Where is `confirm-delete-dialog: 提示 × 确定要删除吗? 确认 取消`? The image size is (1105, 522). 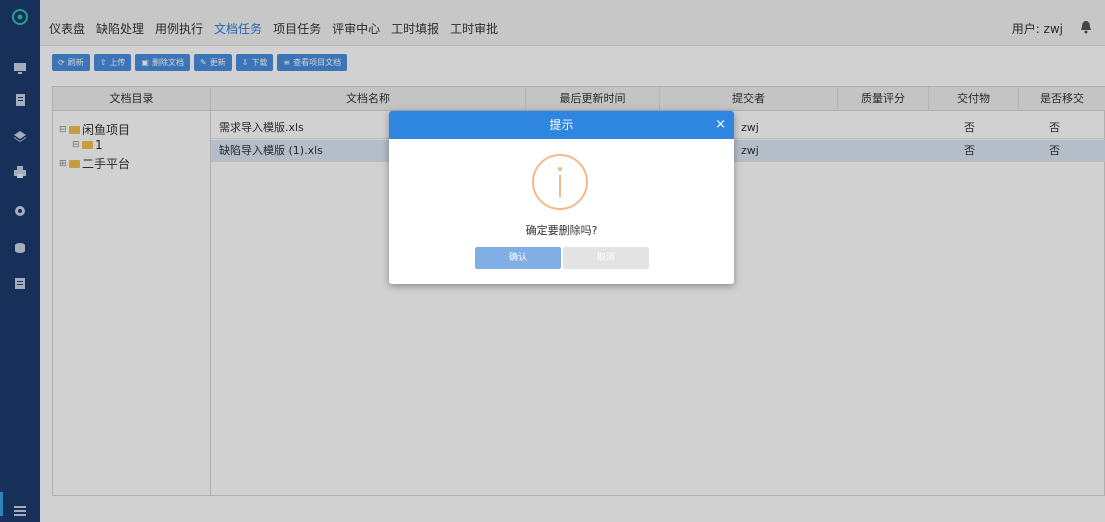
confirm-delete-dialog: 提示 × 确定要删除吗? 确认 取消 is located at coordinates (561, 197).